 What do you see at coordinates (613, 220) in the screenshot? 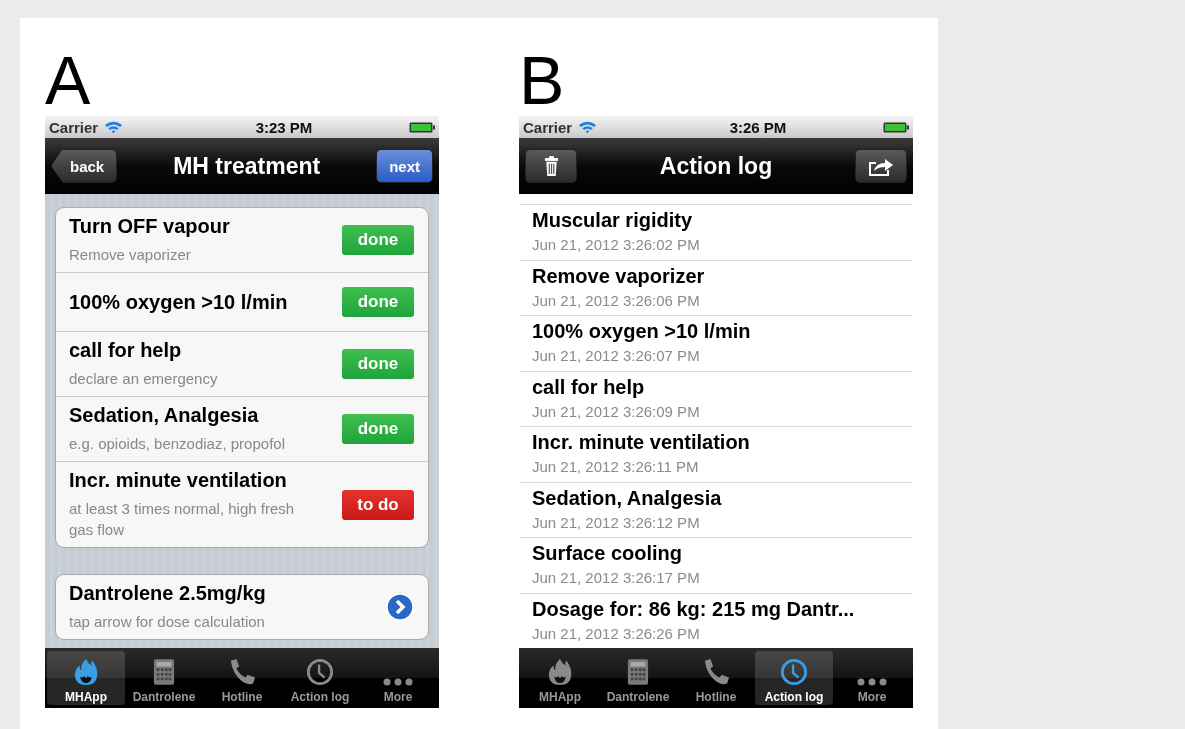
I see `log-entry-title: Muscular rigidity` at bounding box center [613, 220].